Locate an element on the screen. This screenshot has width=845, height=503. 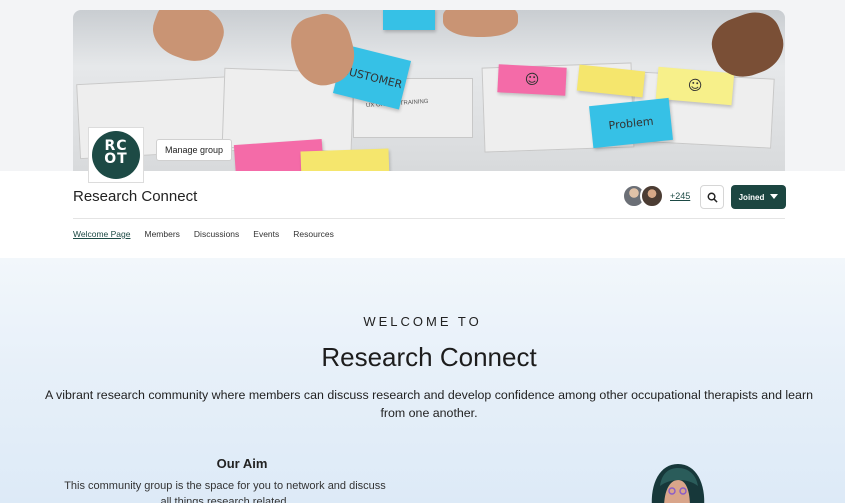
aim-heading: Our Aim is located at coordinates (242, 463).